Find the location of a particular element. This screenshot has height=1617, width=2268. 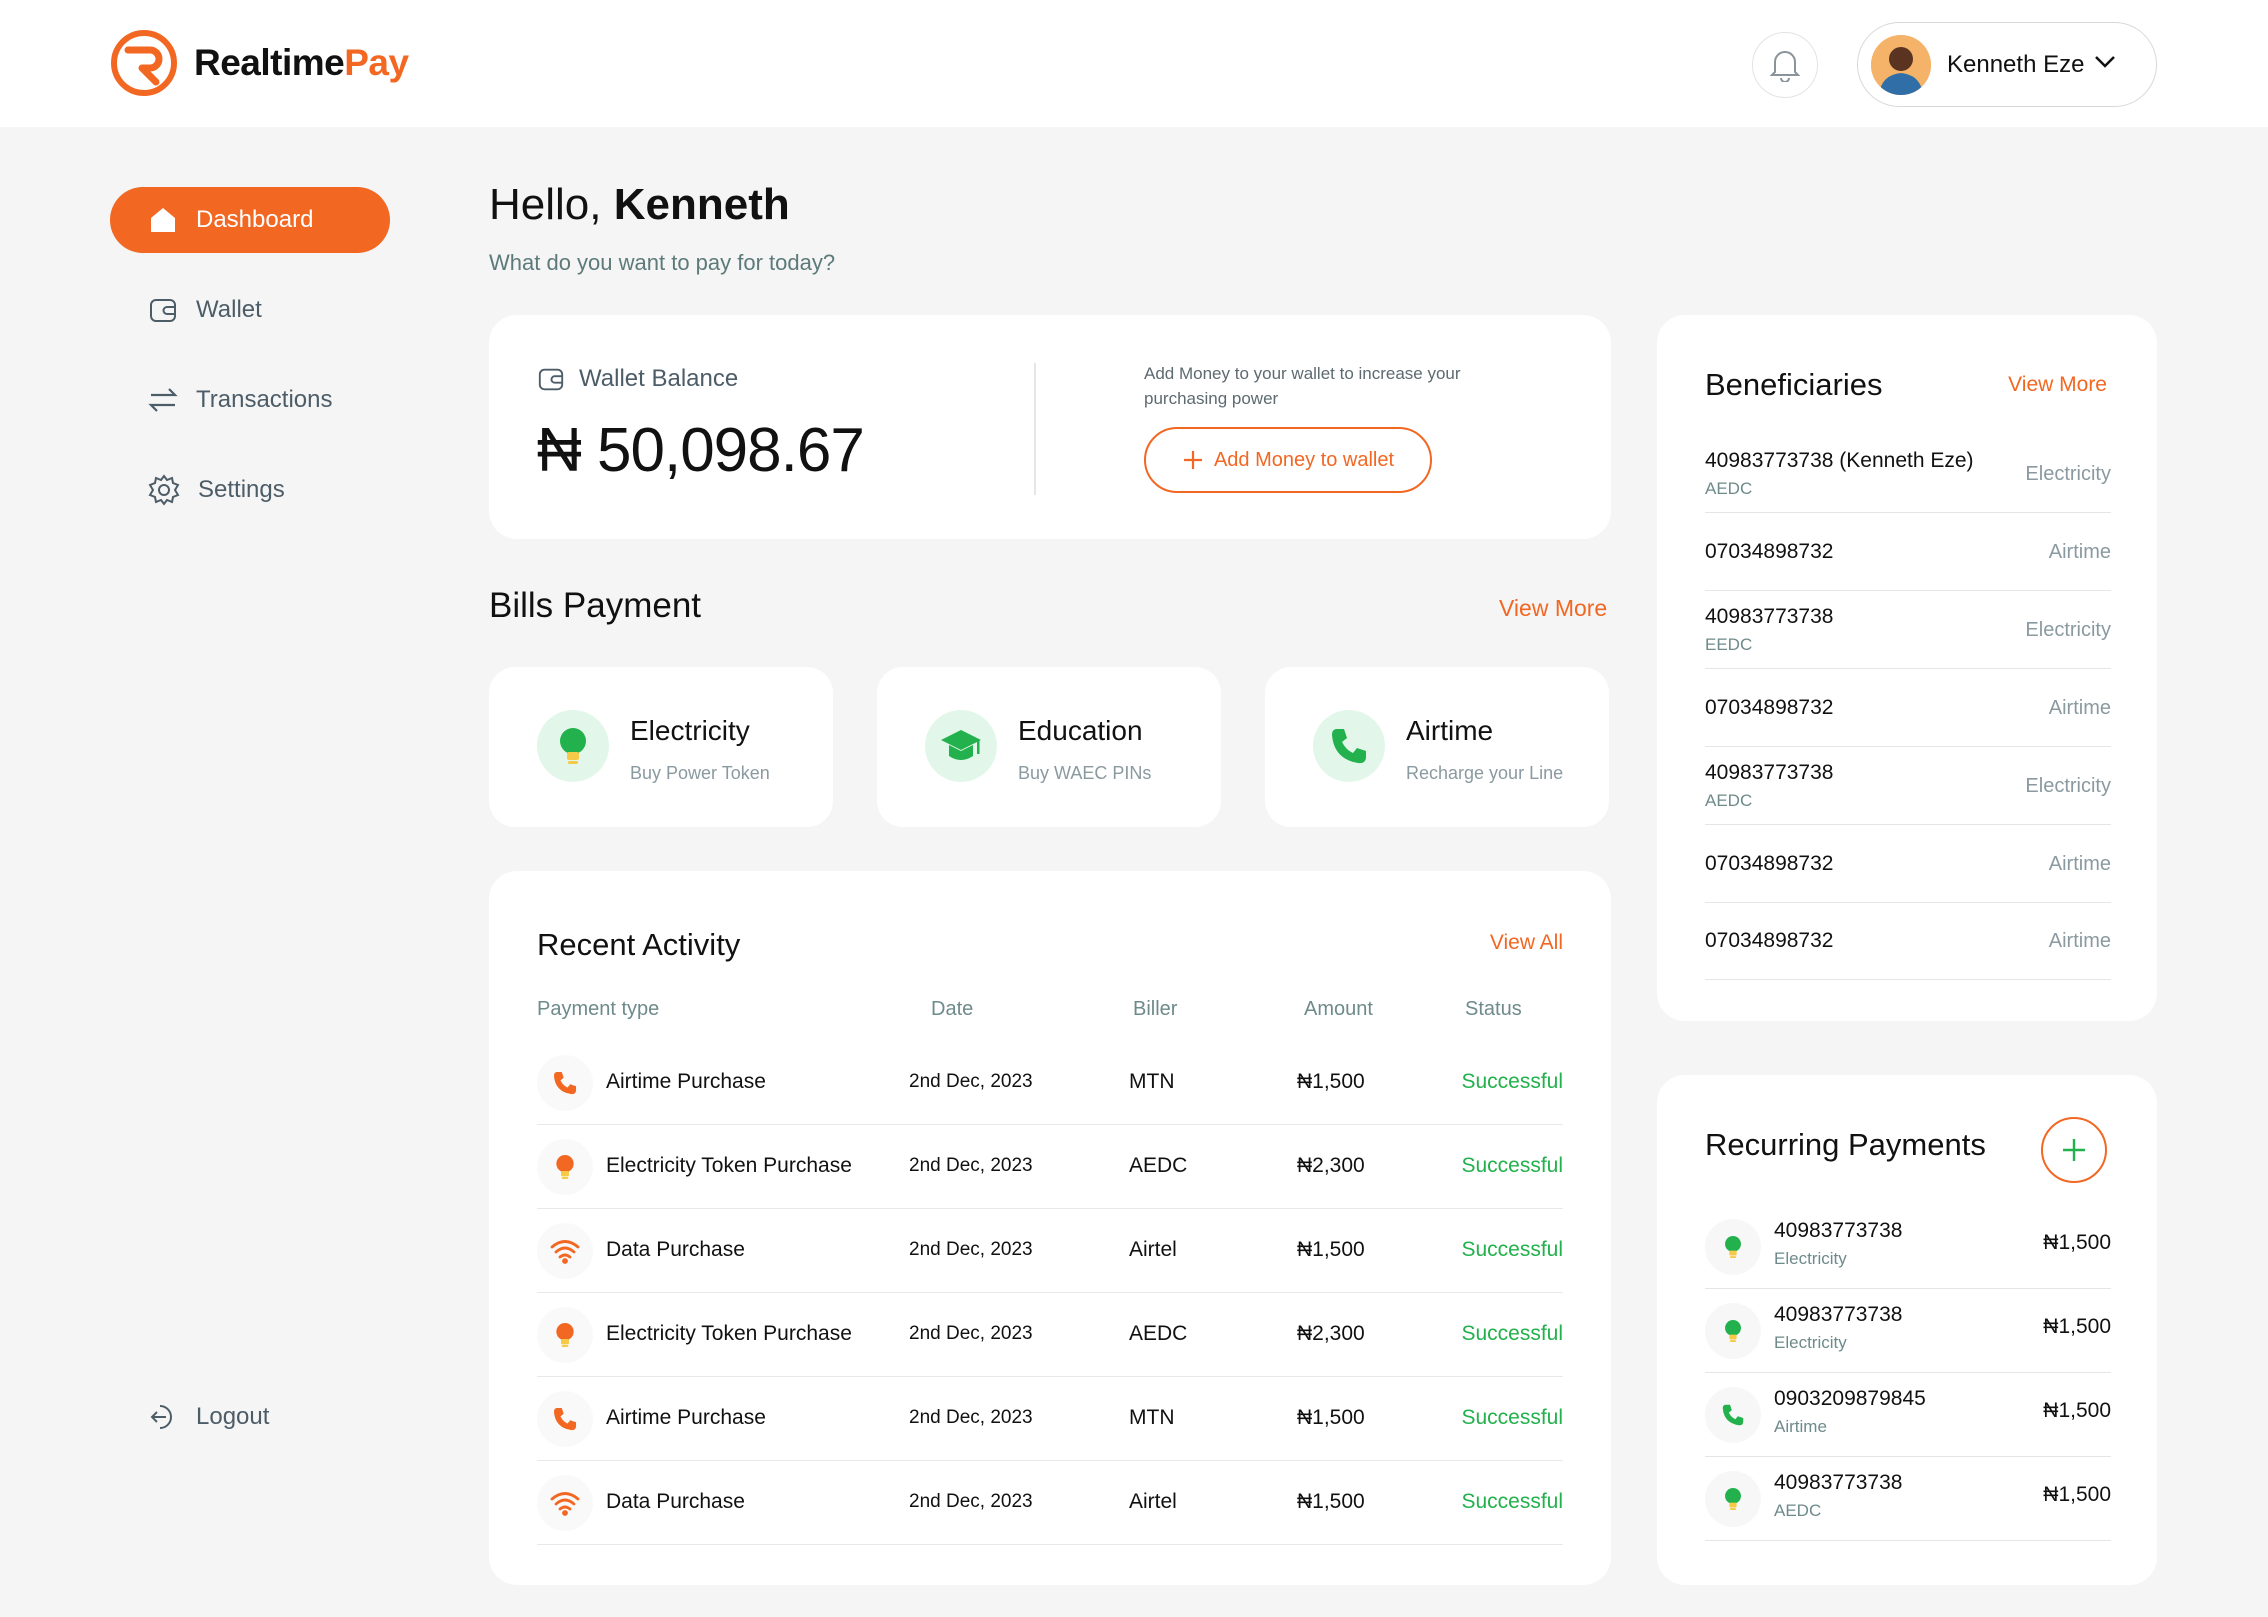

divider is located at coordinates (1035, 429).